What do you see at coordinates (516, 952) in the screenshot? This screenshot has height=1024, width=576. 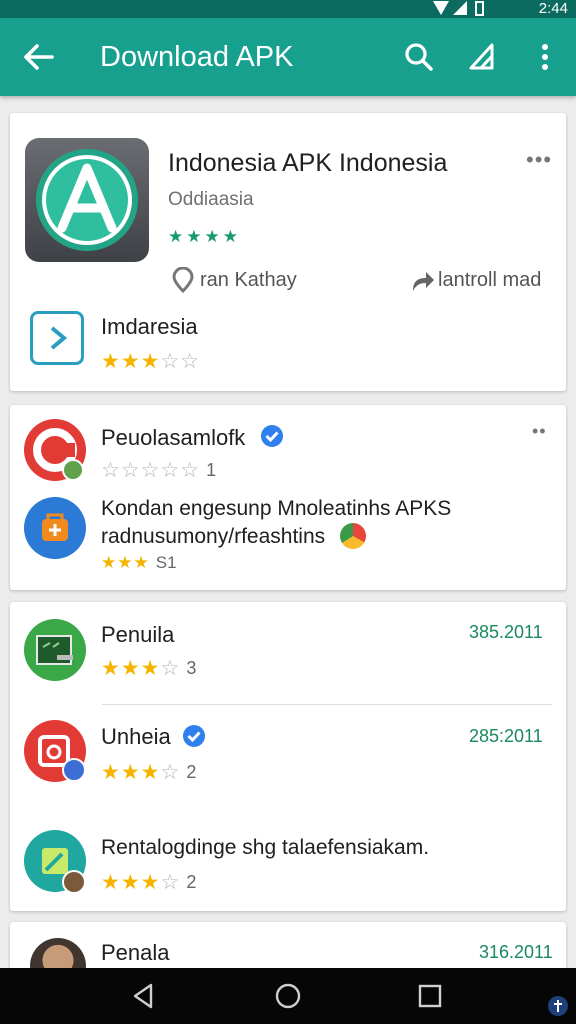 I see `app-date: 316.2011` at bounding box center [516, 952].